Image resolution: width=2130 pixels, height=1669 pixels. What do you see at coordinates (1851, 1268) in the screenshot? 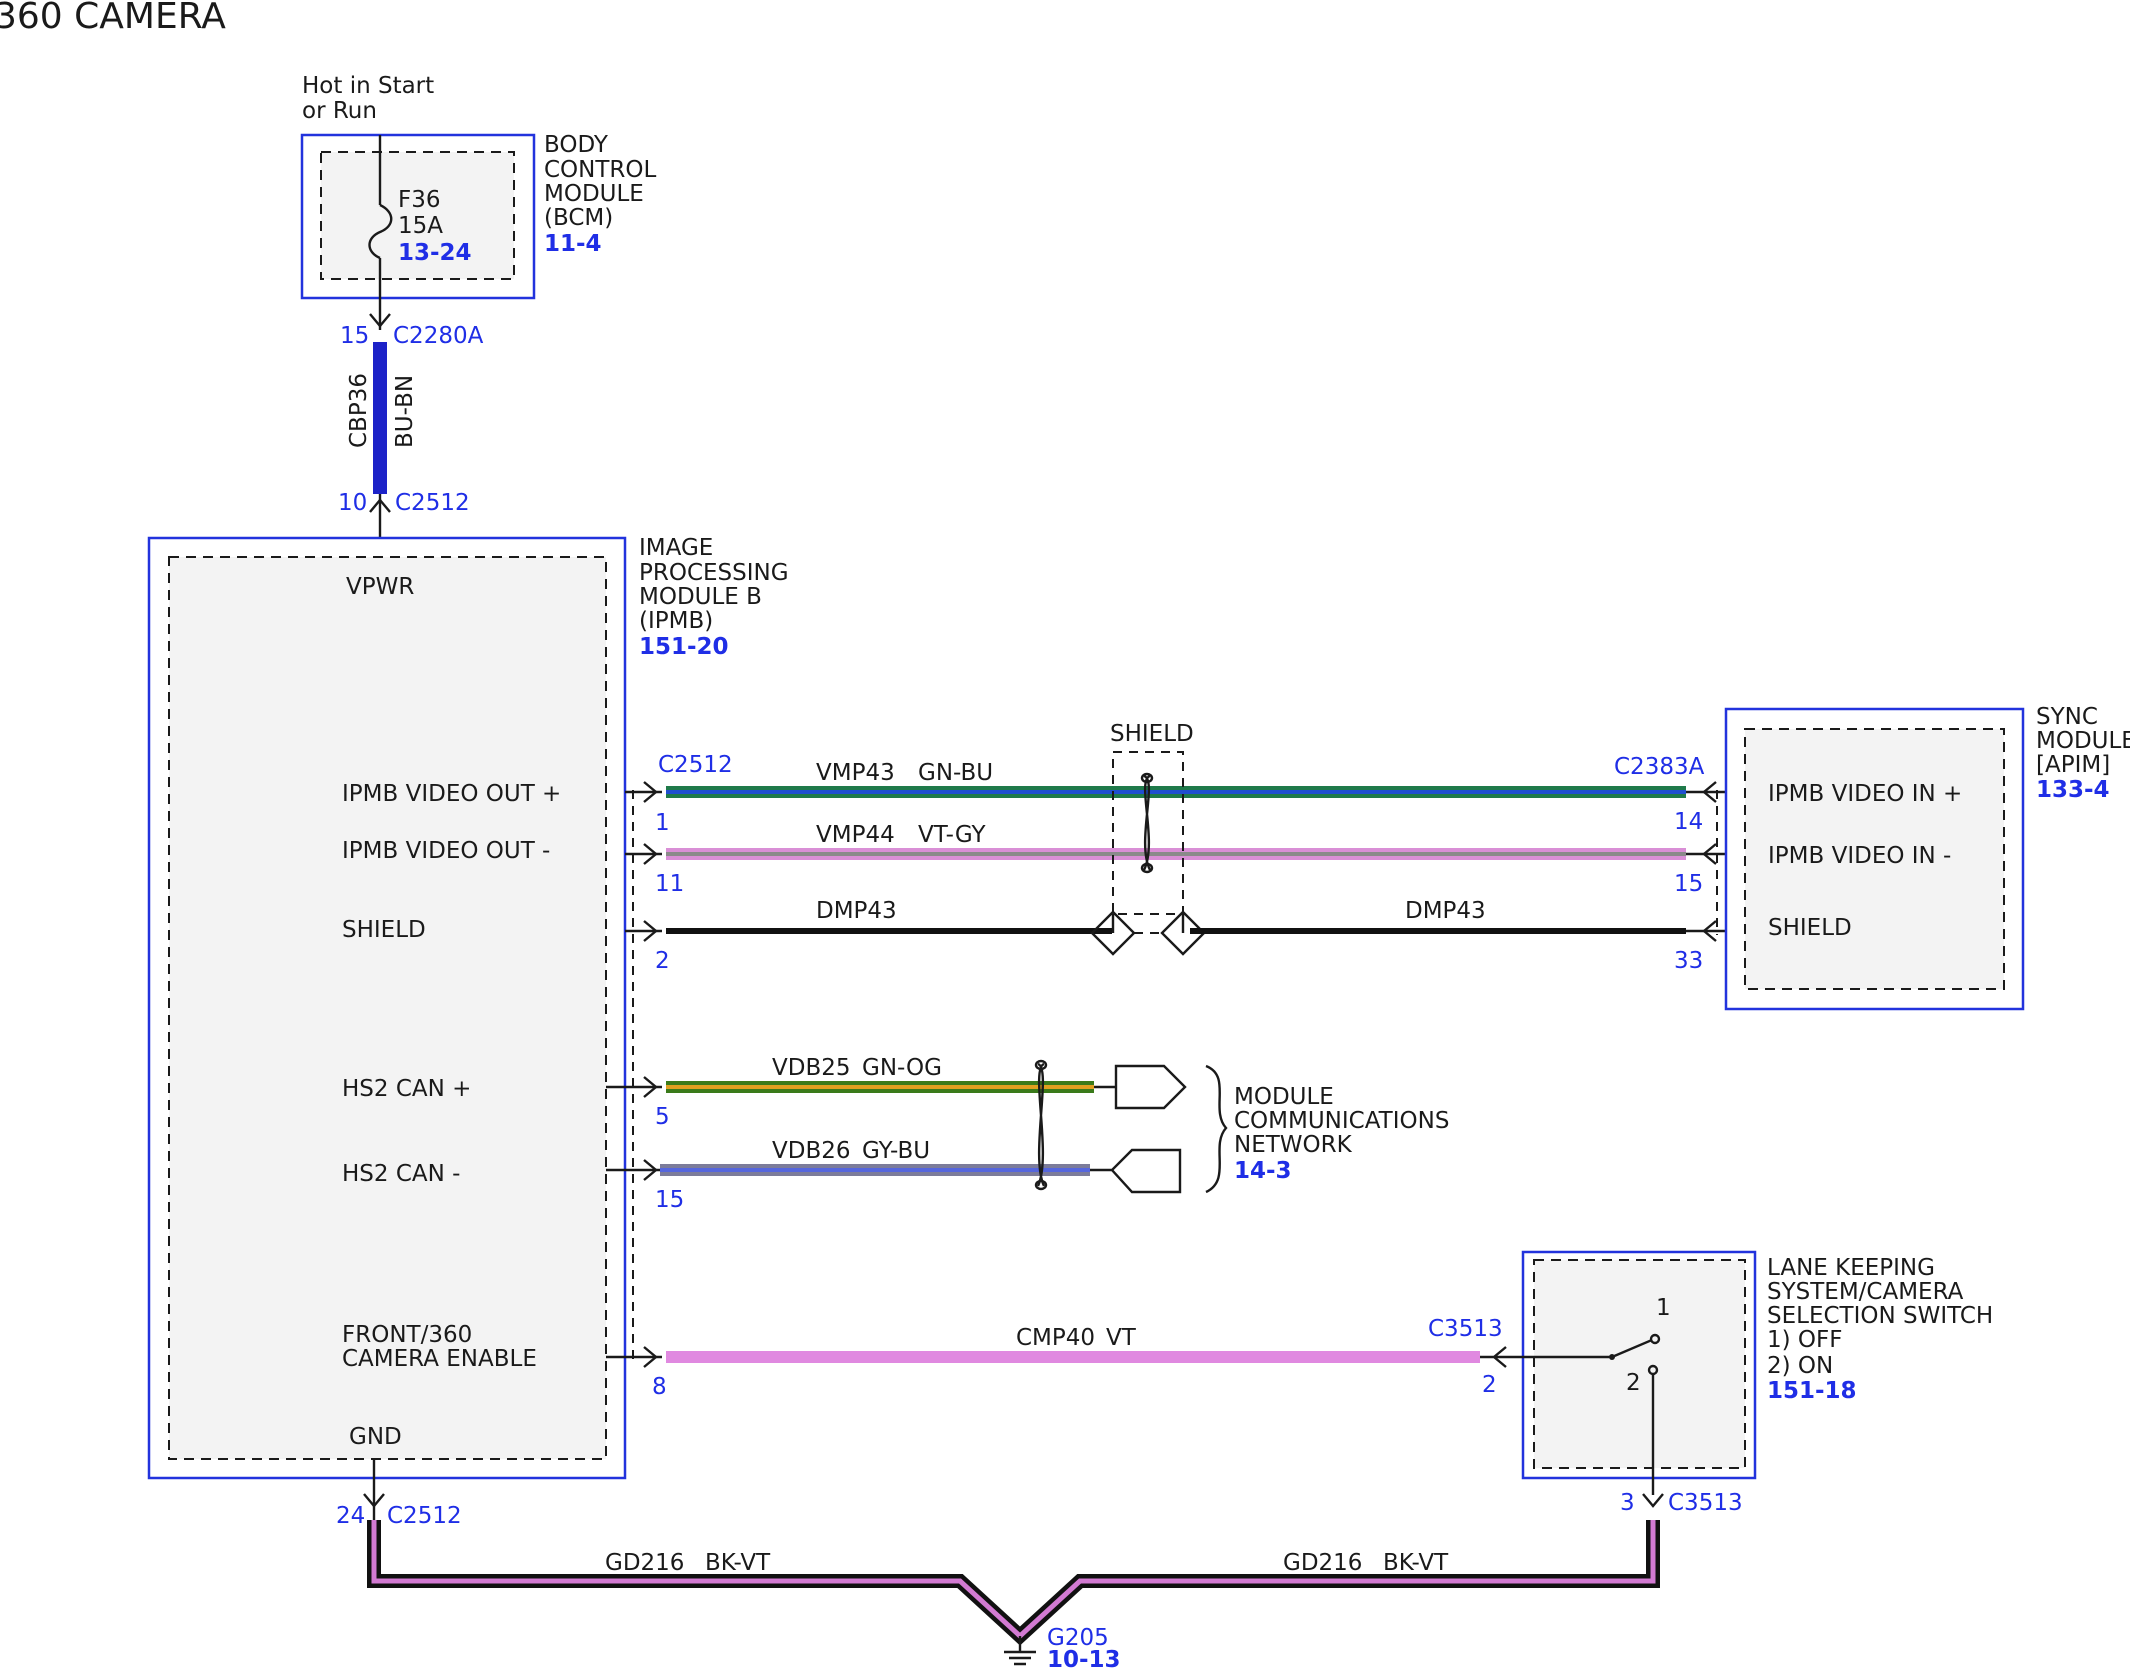
I see `lks-label-1: LANE KEEPING` at bounding box center [1851, 1268].